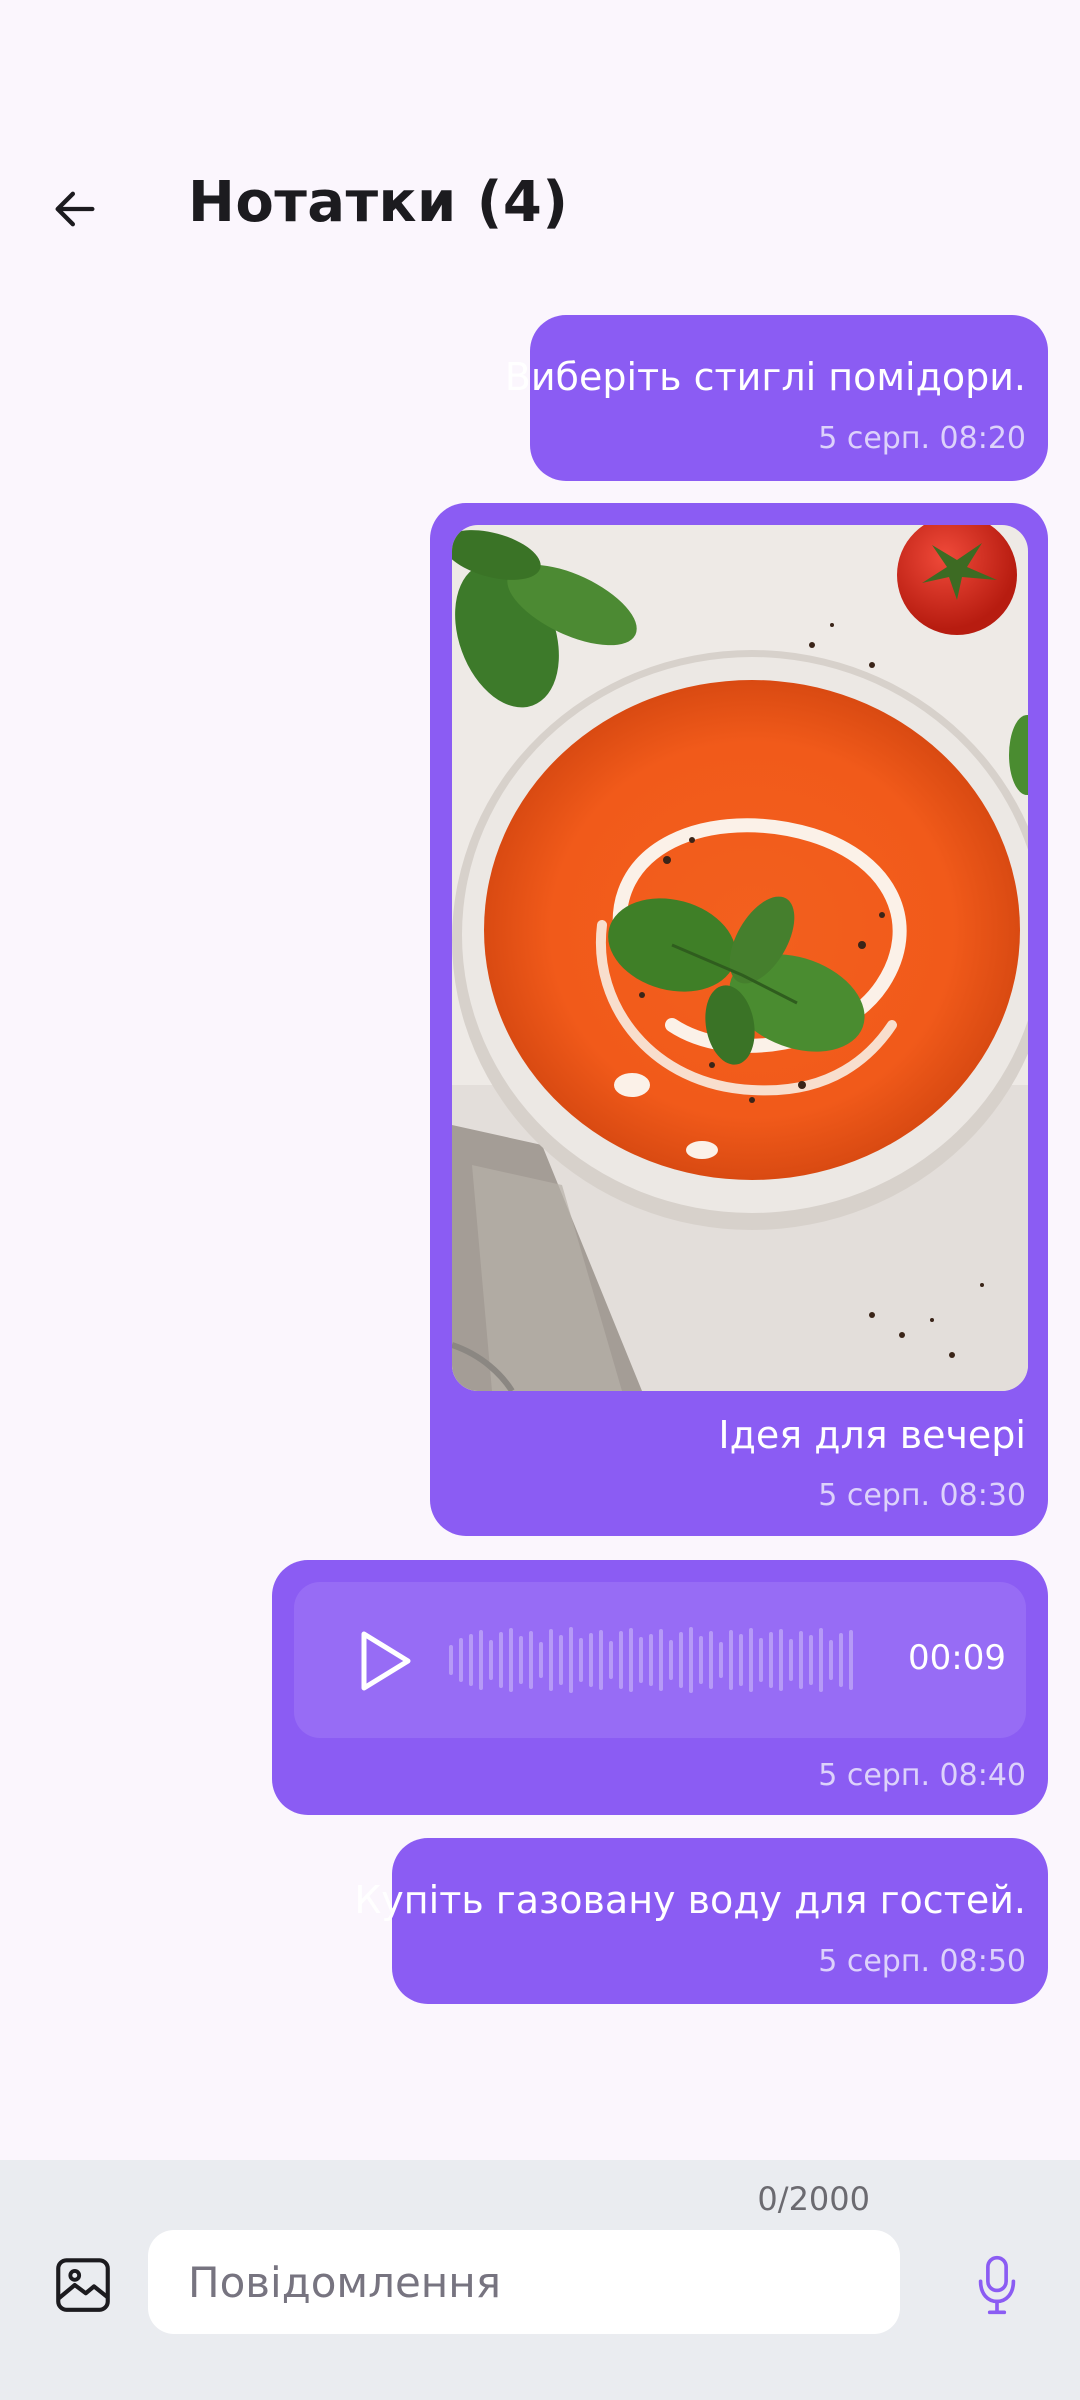  Describe the element at coordinates (765, 377) in the screenshot. I see `note-text: Виберіть стиглі помідори.` at that location.